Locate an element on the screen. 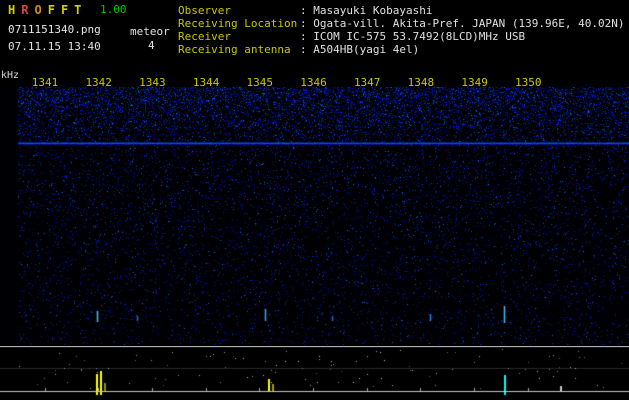 This screenshot has height=400, width=629. info-label: Observer is located at coordinates (204, 10).